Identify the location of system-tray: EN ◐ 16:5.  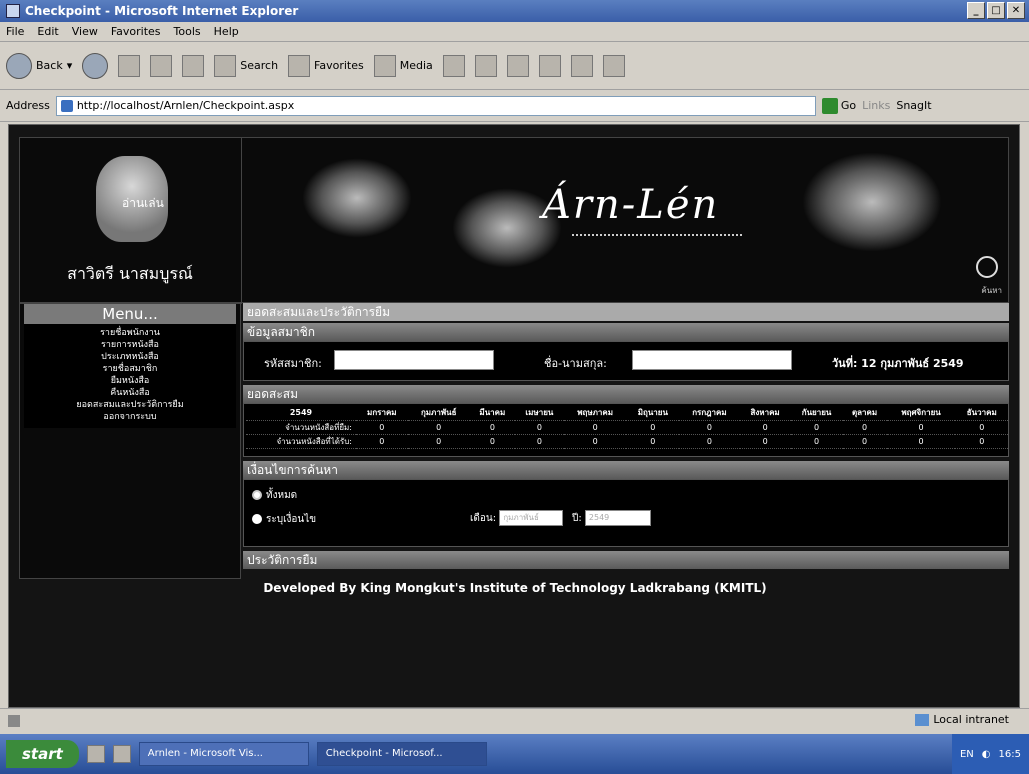
(990, 754).